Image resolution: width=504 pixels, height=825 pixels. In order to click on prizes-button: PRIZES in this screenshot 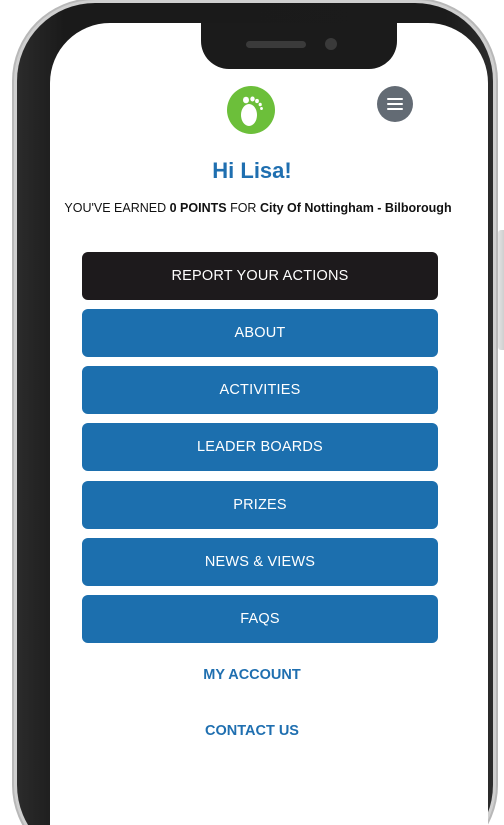, I will do `click(260, 505)`.